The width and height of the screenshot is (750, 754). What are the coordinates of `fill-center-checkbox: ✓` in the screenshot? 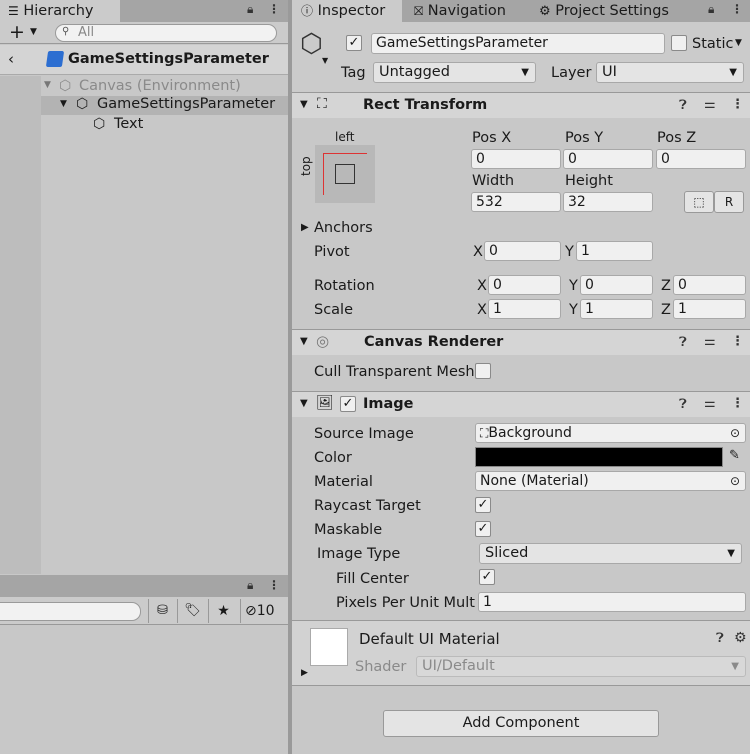 It's located at (487, 577).